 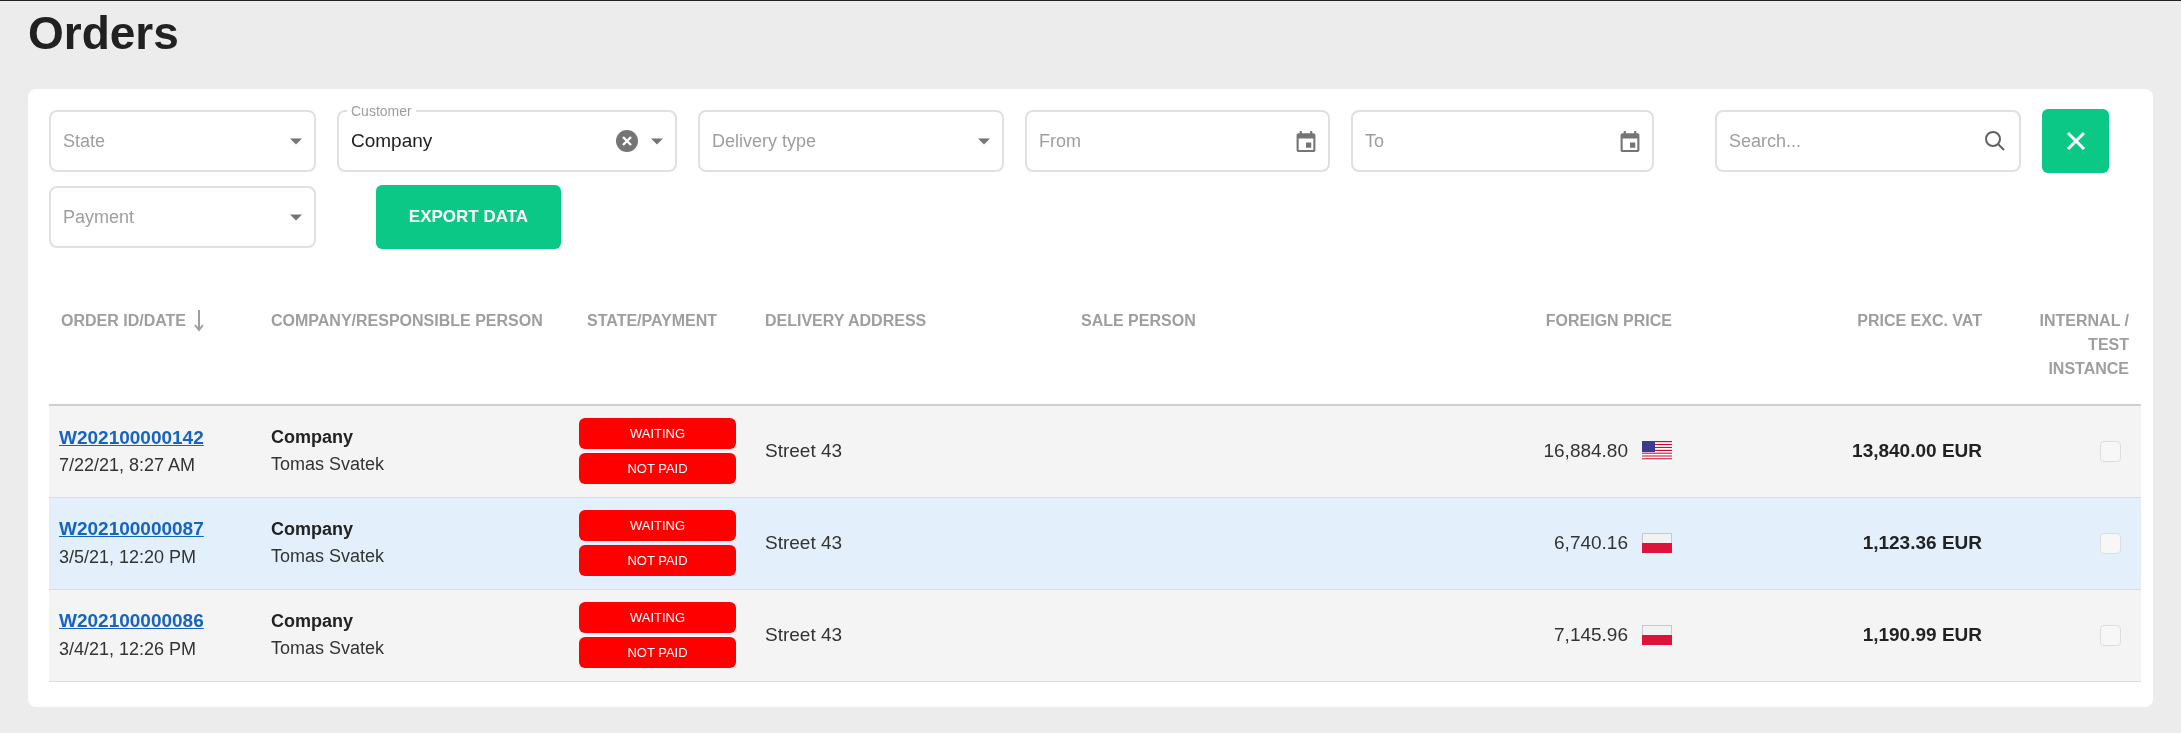 I want to click on search-icon, so click(x=1995, y=141).